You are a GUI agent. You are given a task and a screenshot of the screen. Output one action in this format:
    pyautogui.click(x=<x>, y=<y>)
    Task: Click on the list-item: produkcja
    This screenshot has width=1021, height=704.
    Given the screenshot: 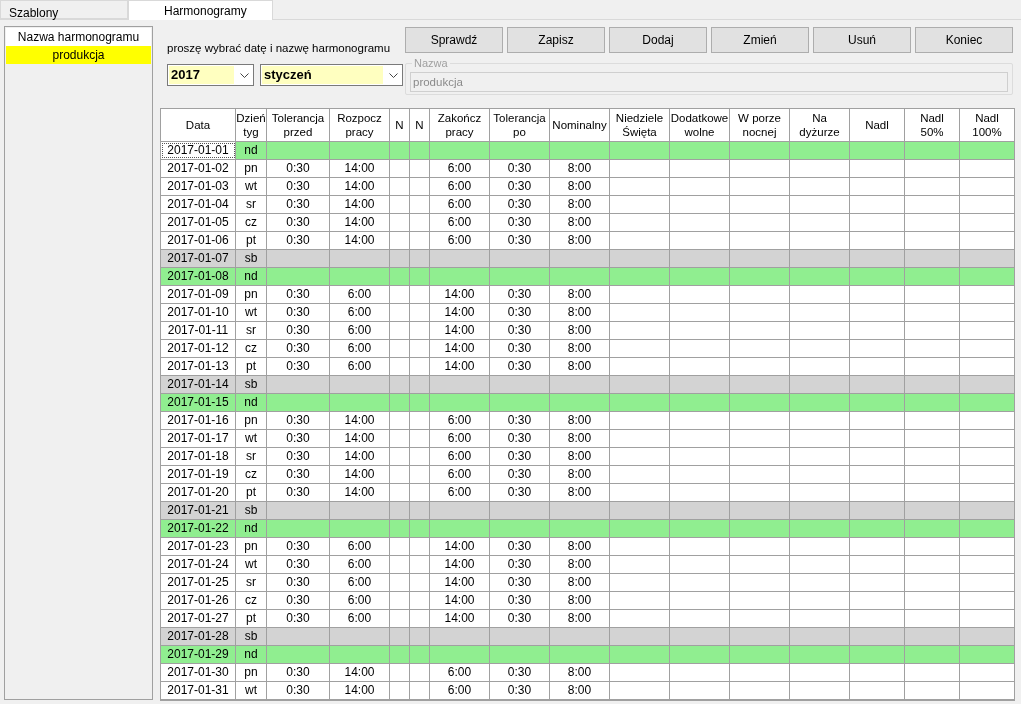 What is the action you would take?
    pyautogui.click(x=78, y=55)
    